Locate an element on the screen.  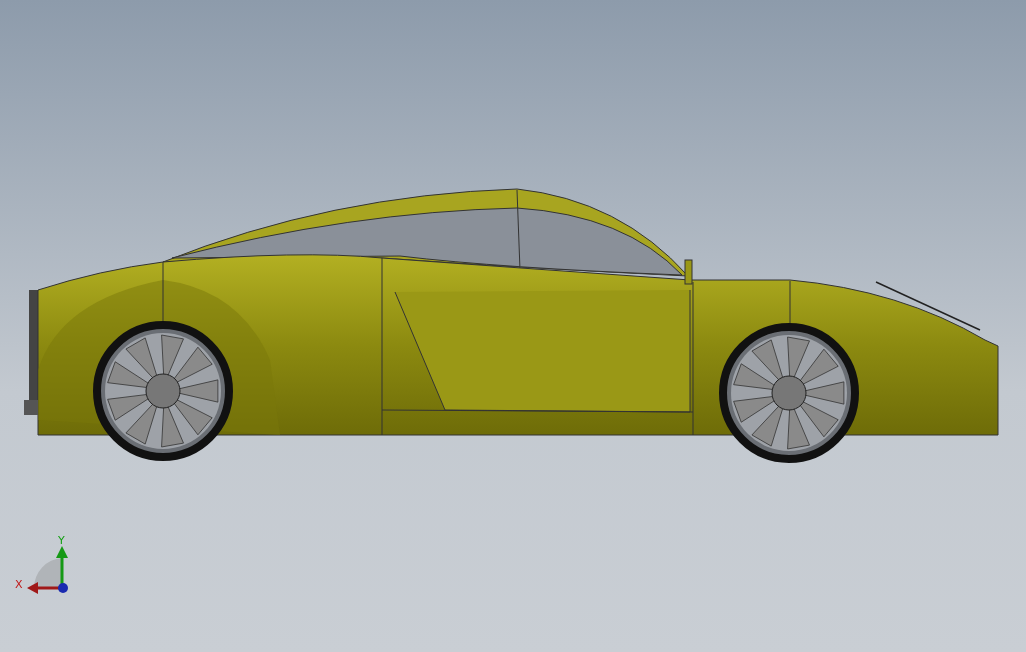
x-axis-label: X is located at coordinates (19, 584).